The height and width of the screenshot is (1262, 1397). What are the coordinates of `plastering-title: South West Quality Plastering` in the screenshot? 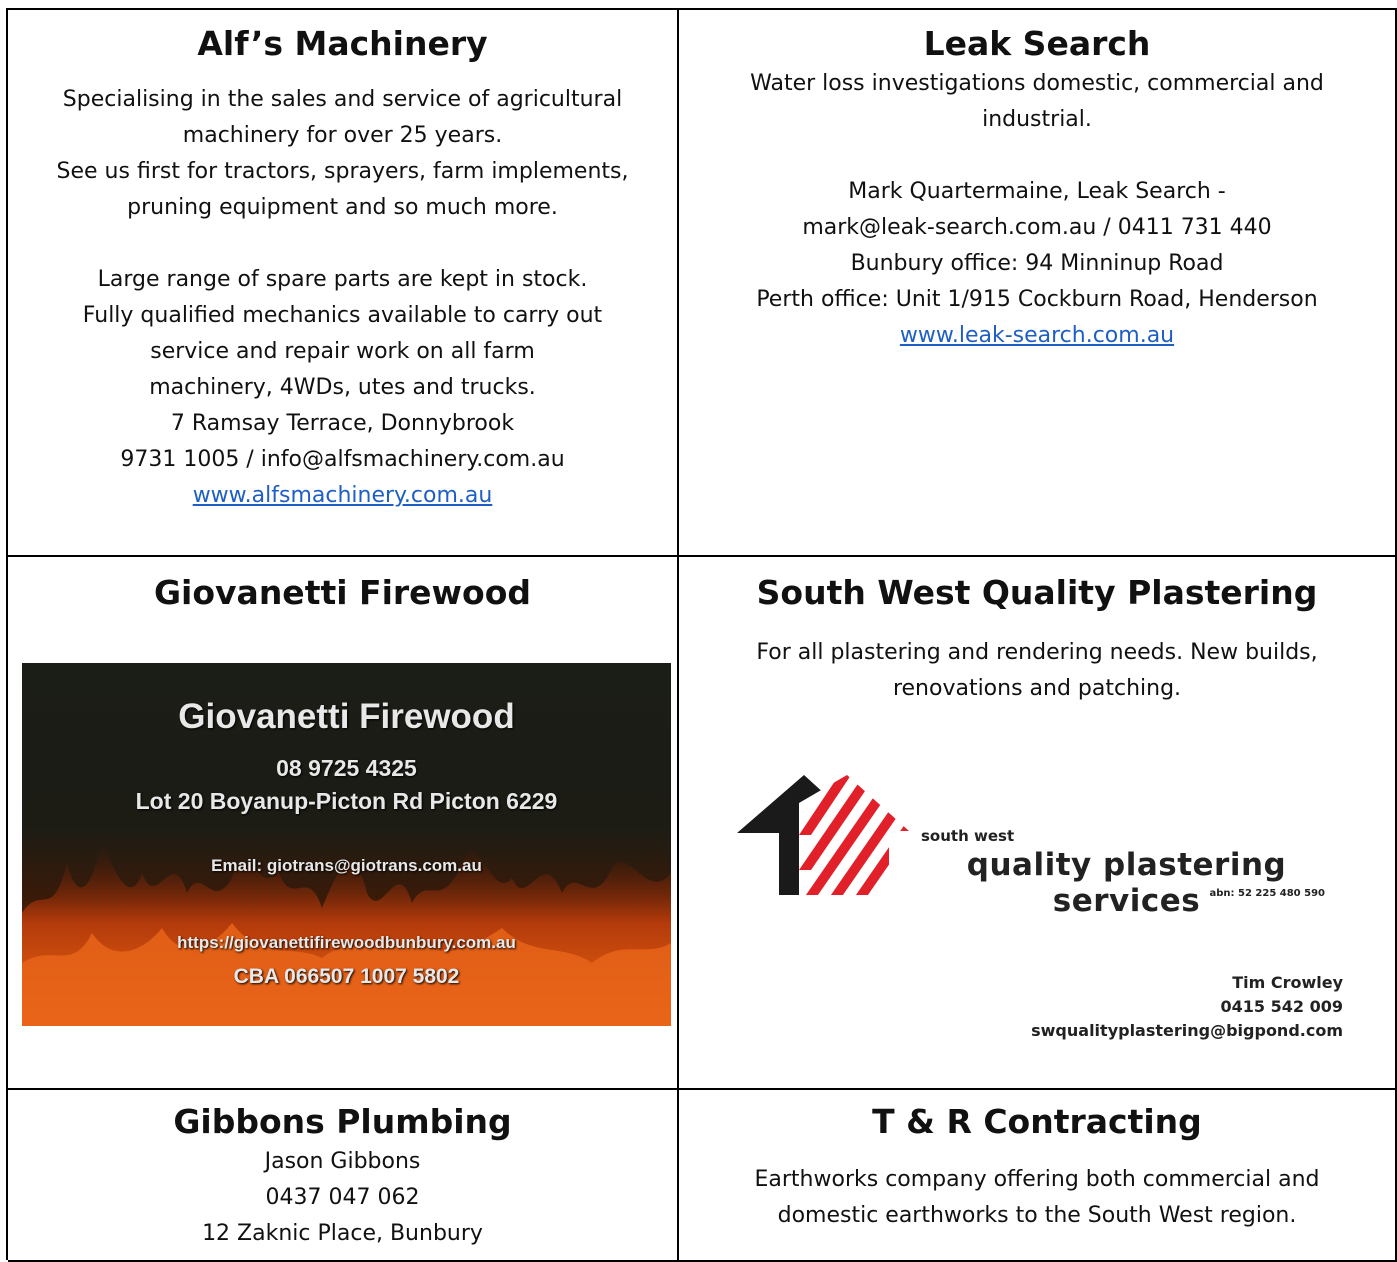 It's located at (1037, 592).